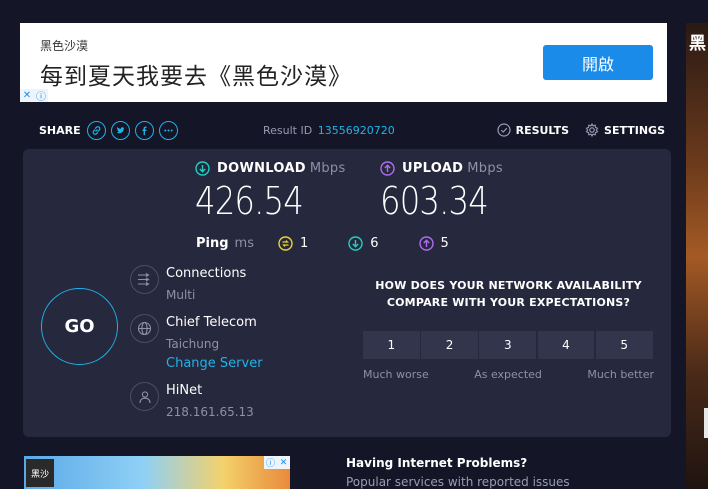  Describe the element at coordinates (697, 256) in the screenshot. I see `side-ad-banner: 黑` at that location.